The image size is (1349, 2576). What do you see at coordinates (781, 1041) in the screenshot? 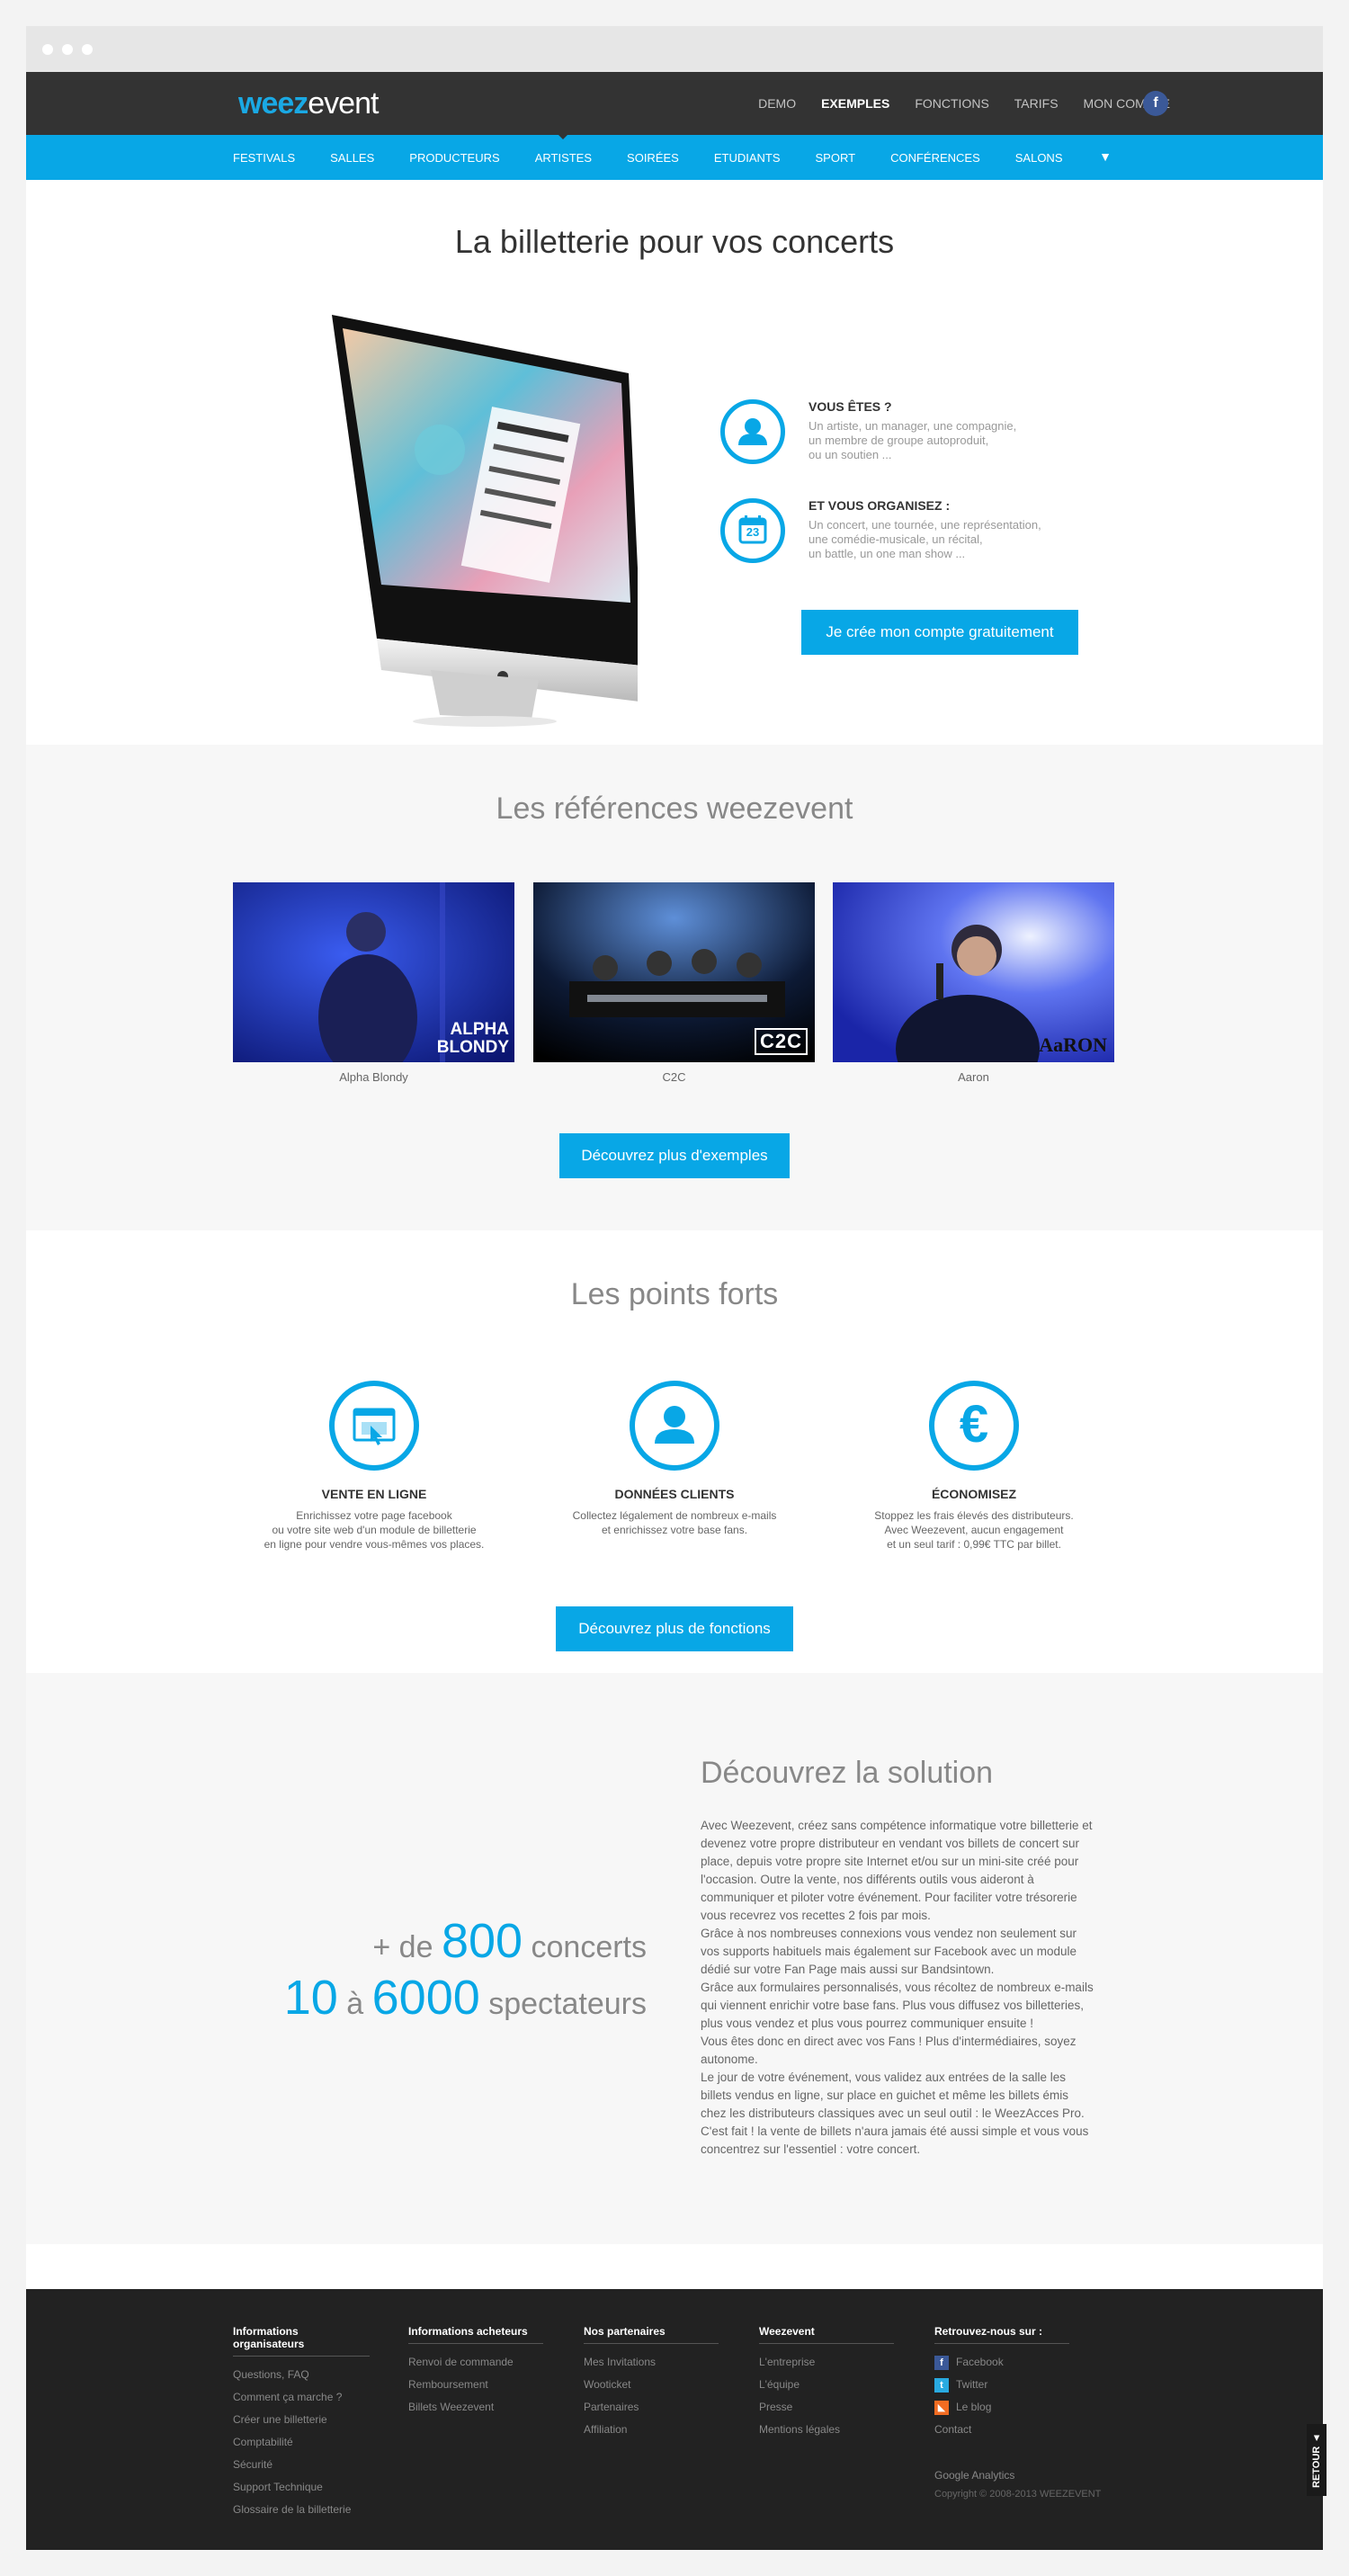
I see `reference-overlay-text: C2C` at bounding box center [781, 1041].